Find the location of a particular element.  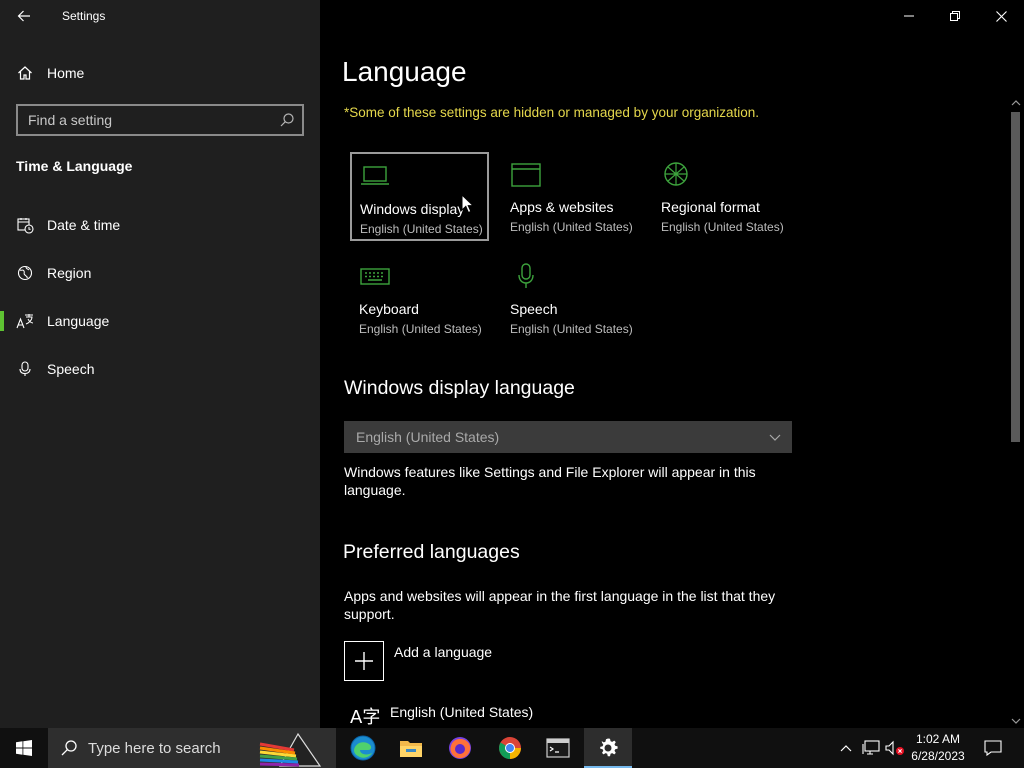

sidebar-item-language: Language is located at coordinates (160, 321).